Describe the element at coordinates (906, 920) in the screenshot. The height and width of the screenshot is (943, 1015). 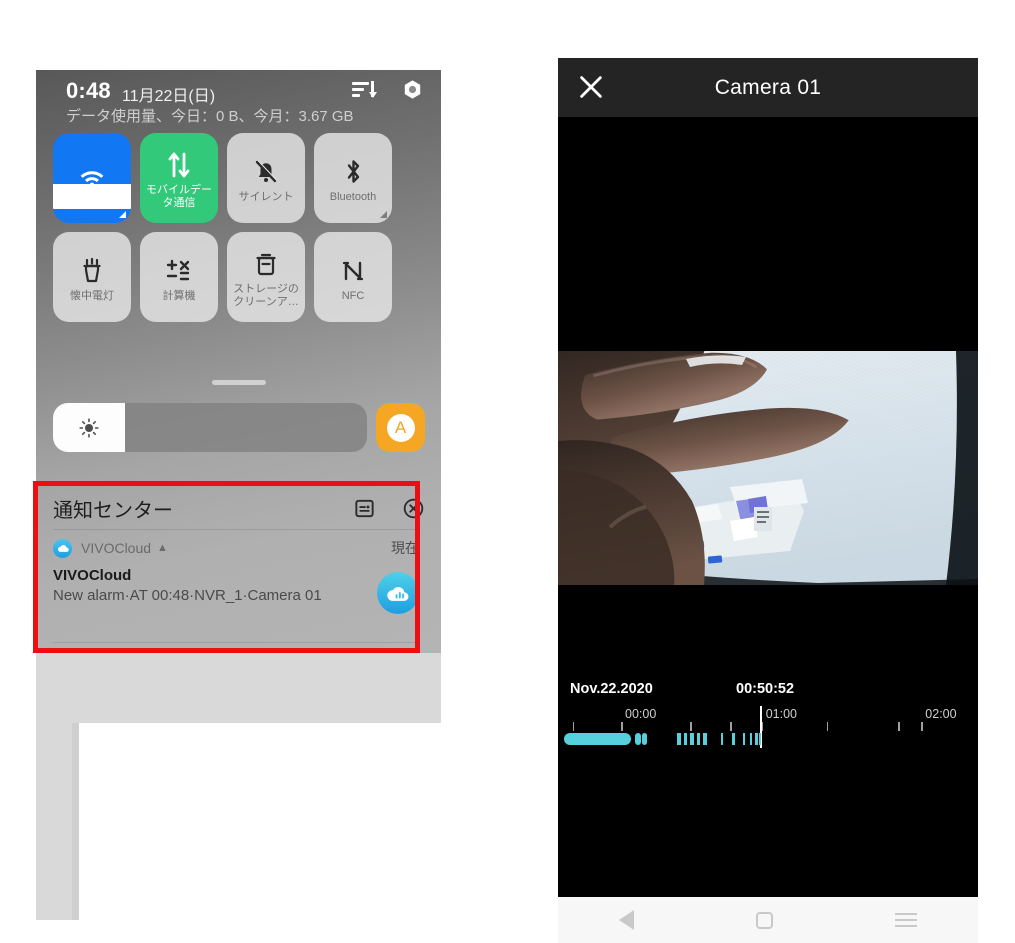
I see `recents-menu-icon` at that location.